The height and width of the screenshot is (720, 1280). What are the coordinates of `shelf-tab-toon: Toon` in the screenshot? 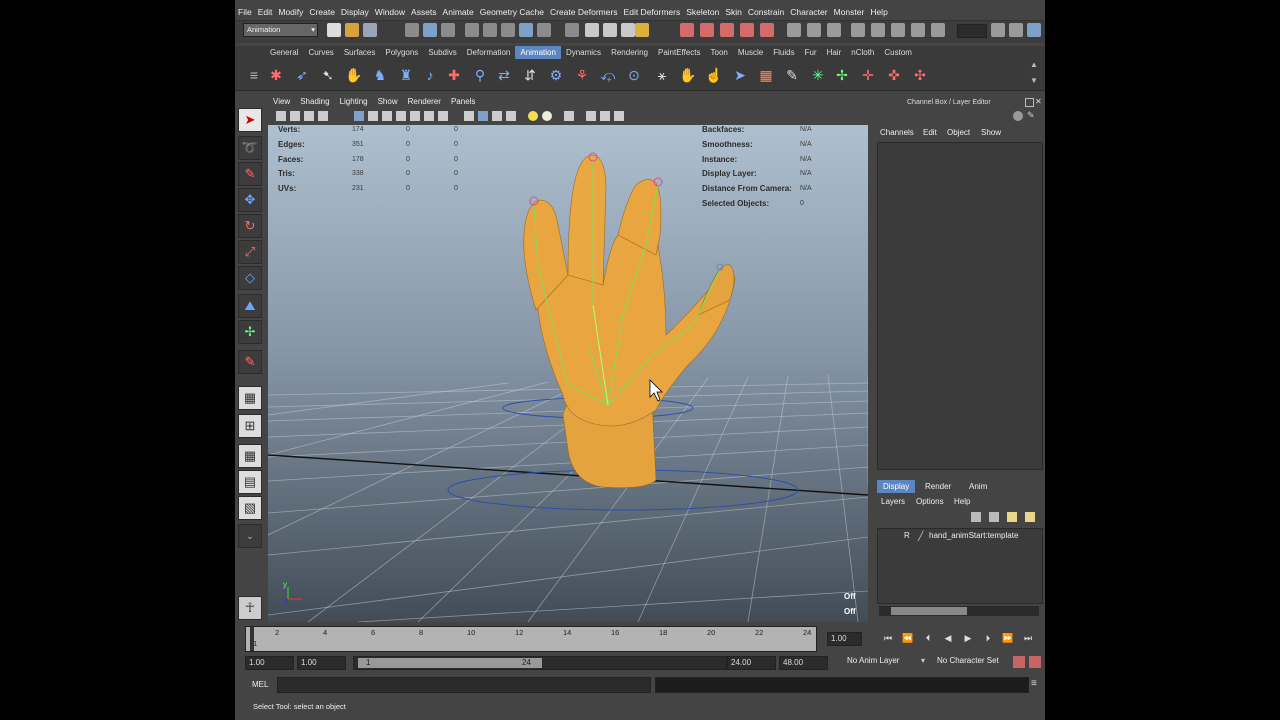 It's located at (719, 52).